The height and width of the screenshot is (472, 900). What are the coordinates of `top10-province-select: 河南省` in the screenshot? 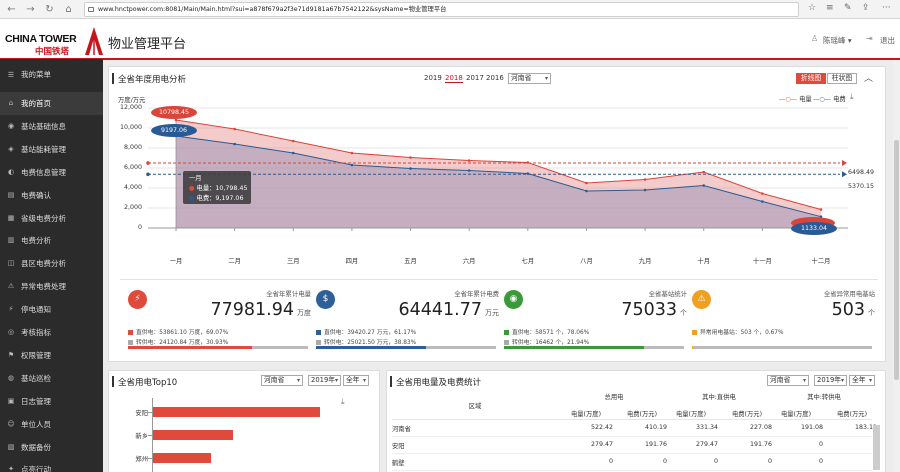 It's located at (282, 380).